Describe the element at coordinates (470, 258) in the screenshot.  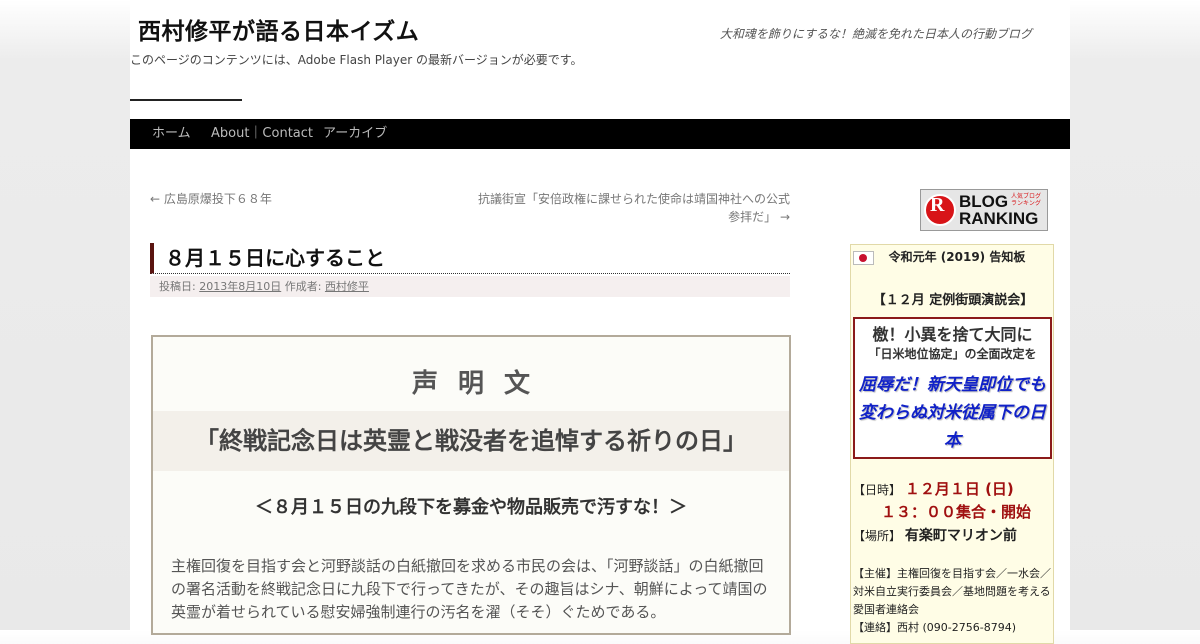
I see `entry-title: ８月１５日に心すること` at that location.